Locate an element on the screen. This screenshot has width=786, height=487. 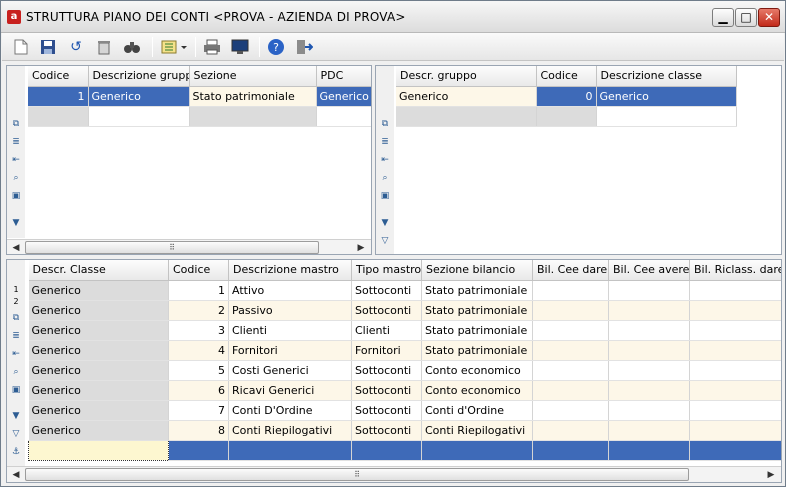
close-button: ✕ is located at coordinates (769, 17).